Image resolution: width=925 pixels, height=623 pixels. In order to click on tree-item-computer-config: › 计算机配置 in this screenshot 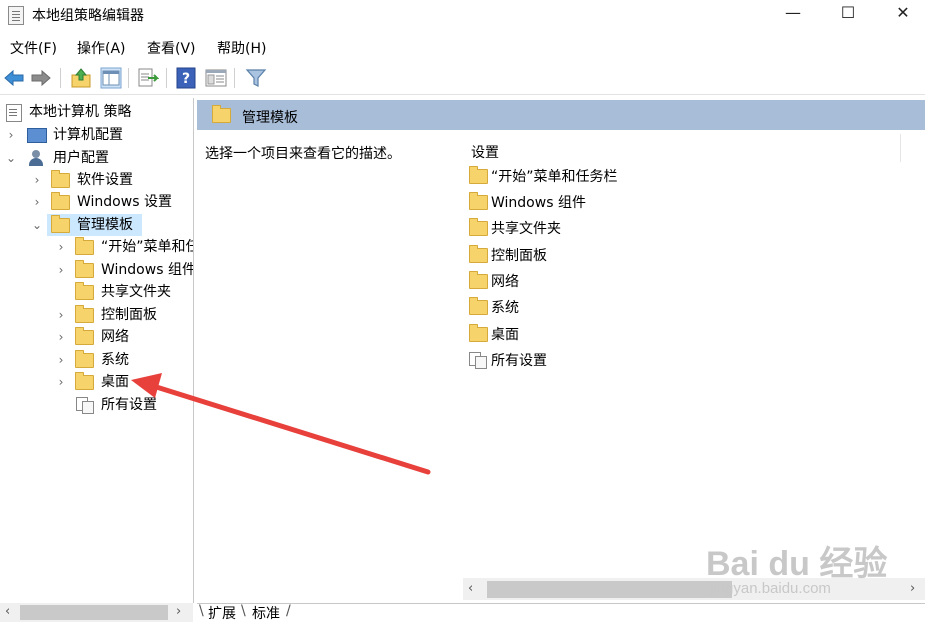, I will do `click(95, 135)`.